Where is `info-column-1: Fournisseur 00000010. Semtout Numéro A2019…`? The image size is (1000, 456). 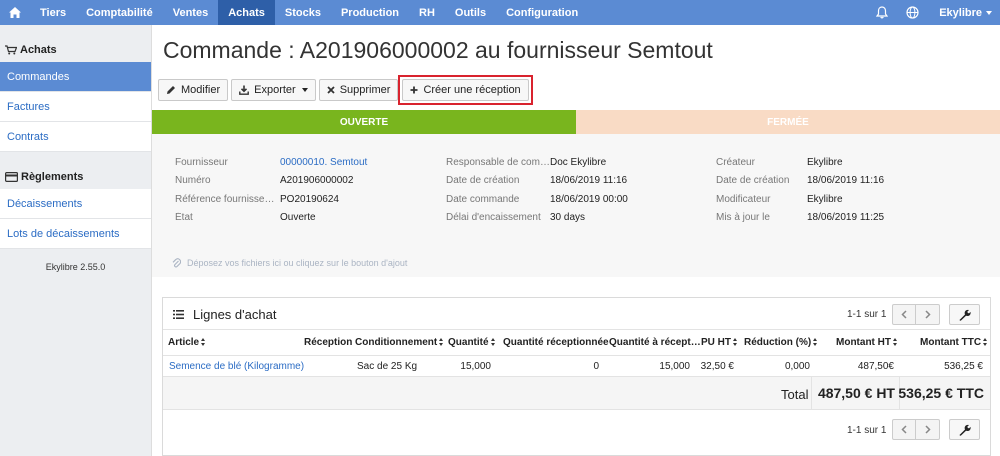 info-column-1: Fournisseur 00000010. Semtout Numéro A2019… is located at coordinates (271, 190).